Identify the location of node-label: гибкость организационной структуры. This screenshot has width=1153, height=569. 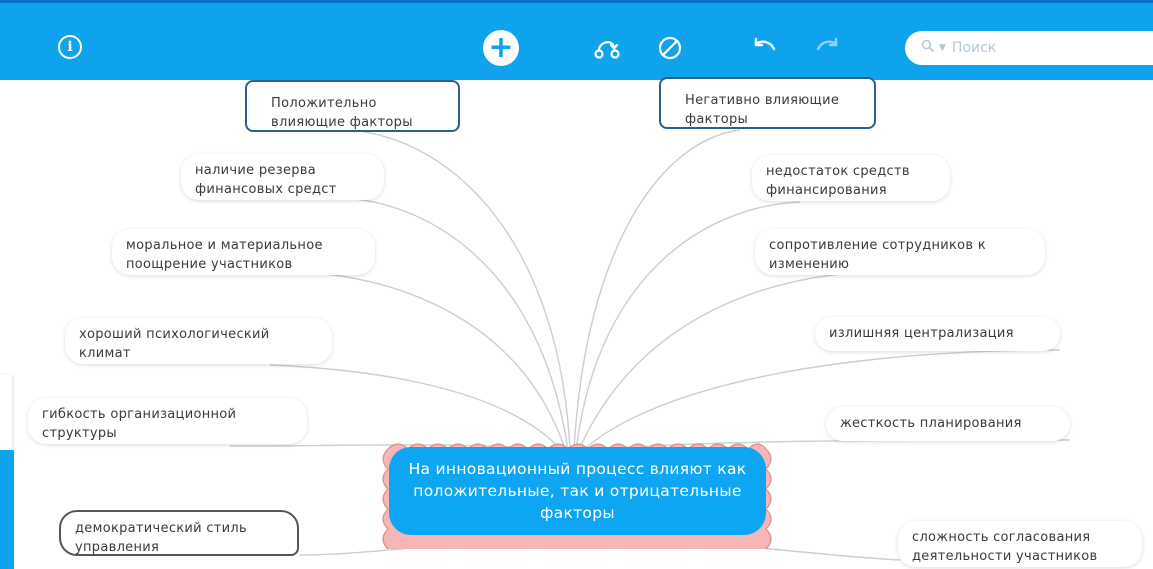
(139, 424).